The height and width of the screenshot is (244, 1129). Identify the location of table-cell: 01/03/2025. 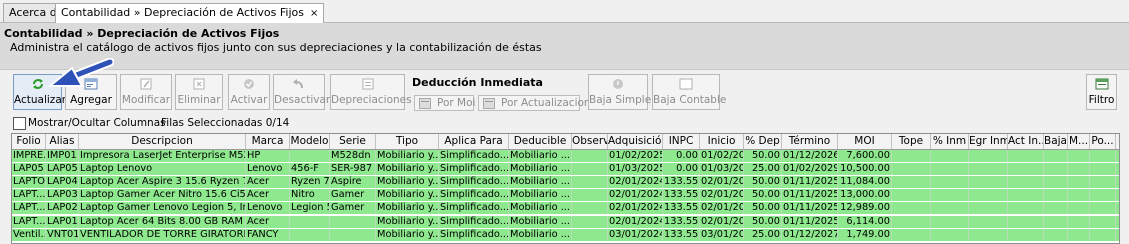
(636, 169).